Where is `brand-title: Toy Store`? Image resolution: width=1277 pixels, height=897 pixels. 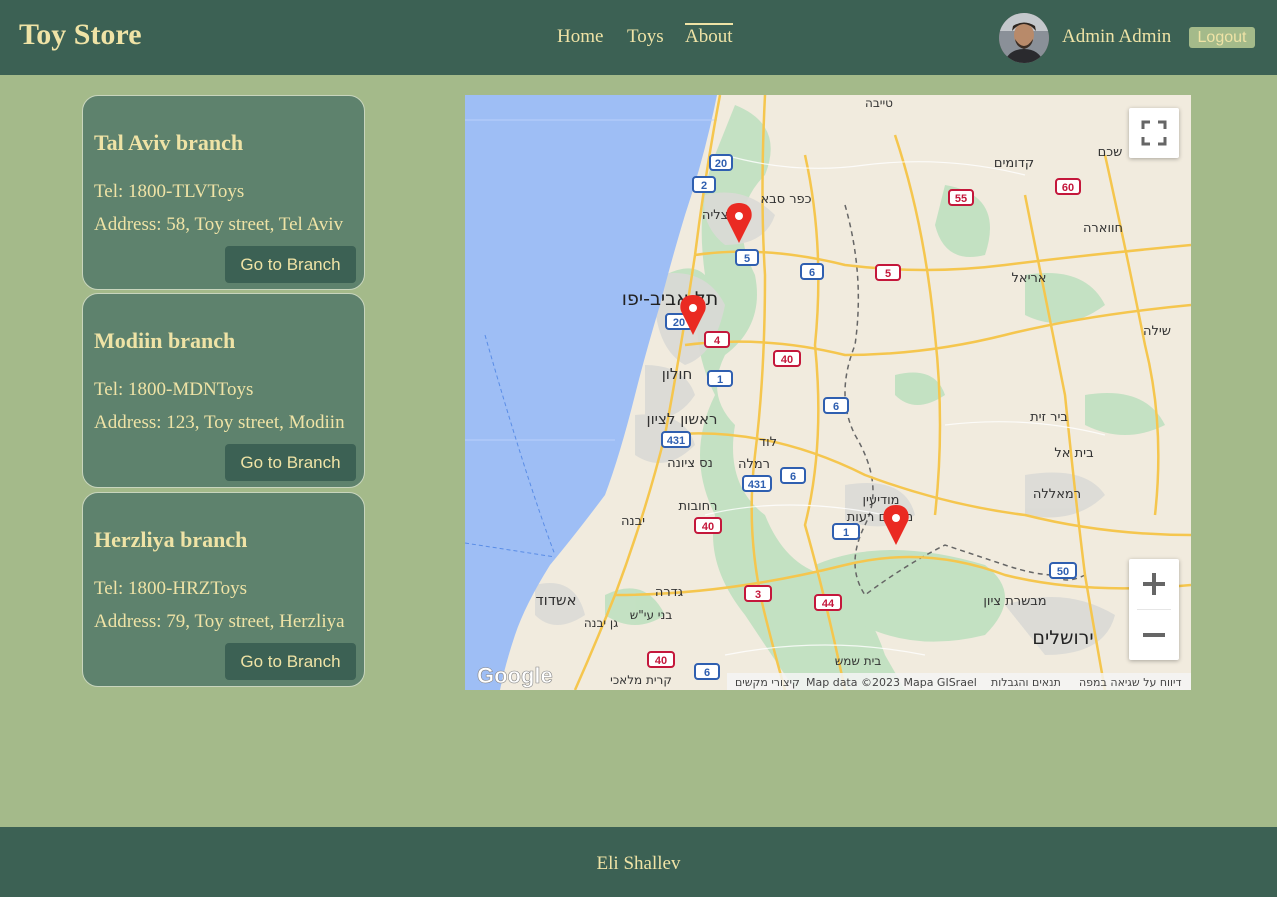
brand-title: Toy Store is located at coordinates (80, 35).